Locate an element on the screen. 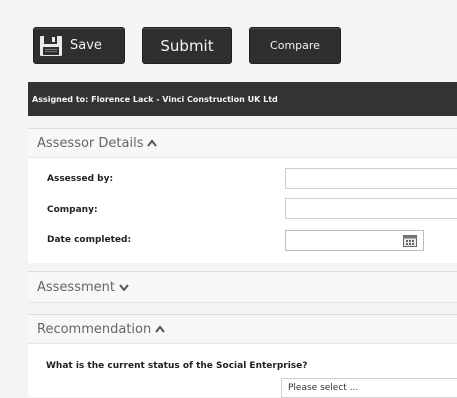  submit-button-label: Submit is located at coordinates (187, 45).